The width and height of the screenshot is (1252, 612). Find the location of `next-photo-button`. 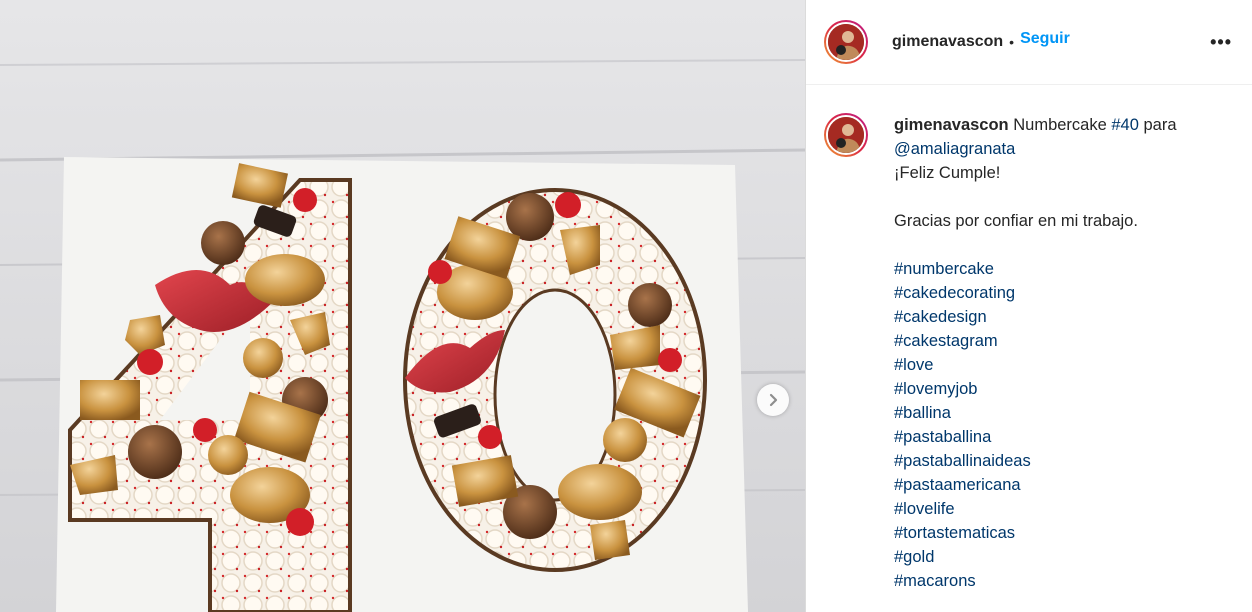

next-photo-button is located at coordinates (773, 400).